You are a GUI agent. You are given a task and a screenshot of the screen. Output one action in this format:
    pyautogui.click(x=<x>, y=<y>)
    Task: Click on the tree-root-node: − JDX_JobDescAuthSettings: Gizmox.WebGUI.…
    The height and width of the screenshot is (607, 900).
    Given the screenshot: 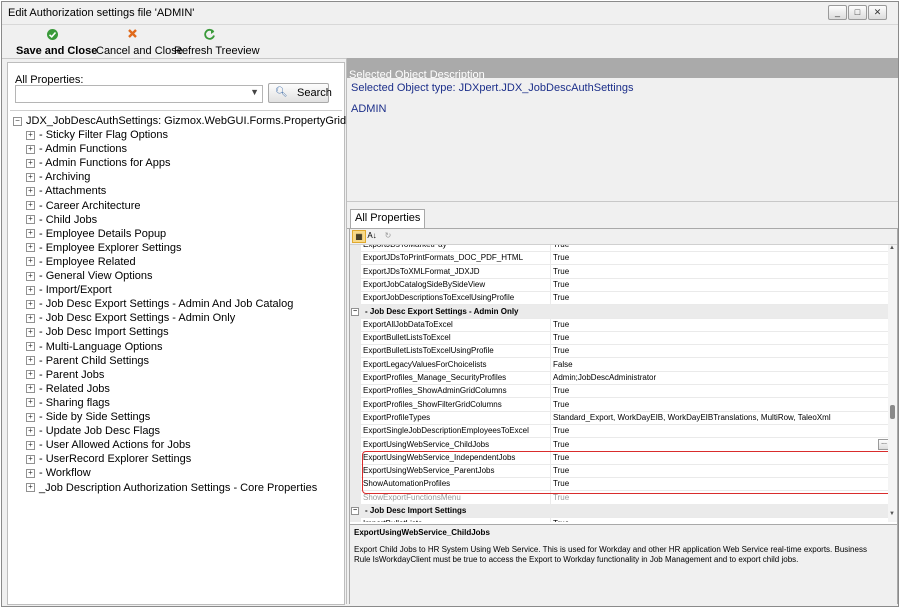 What is the action you would take?
    pyautogui.click(x=179, y=121)
    